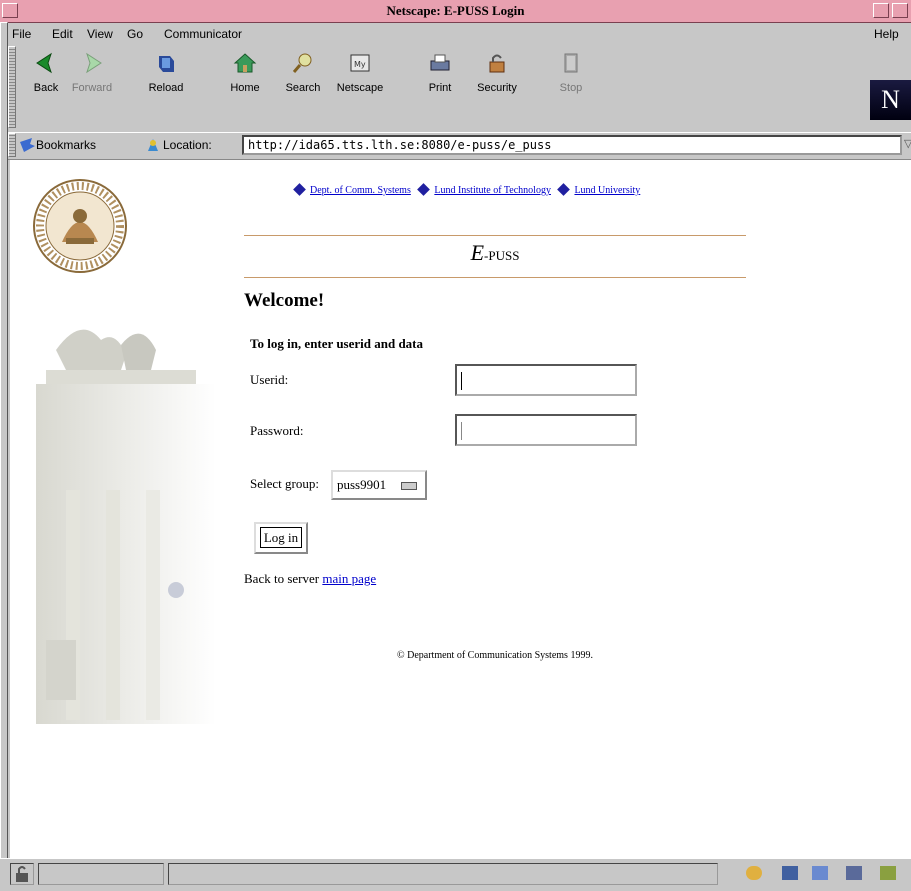 The height and width of the screenshot is (891, 911). Describe the element at coordinates (360, 87) in the screenshot. I see `netscape-button: My Netscape` at that location.